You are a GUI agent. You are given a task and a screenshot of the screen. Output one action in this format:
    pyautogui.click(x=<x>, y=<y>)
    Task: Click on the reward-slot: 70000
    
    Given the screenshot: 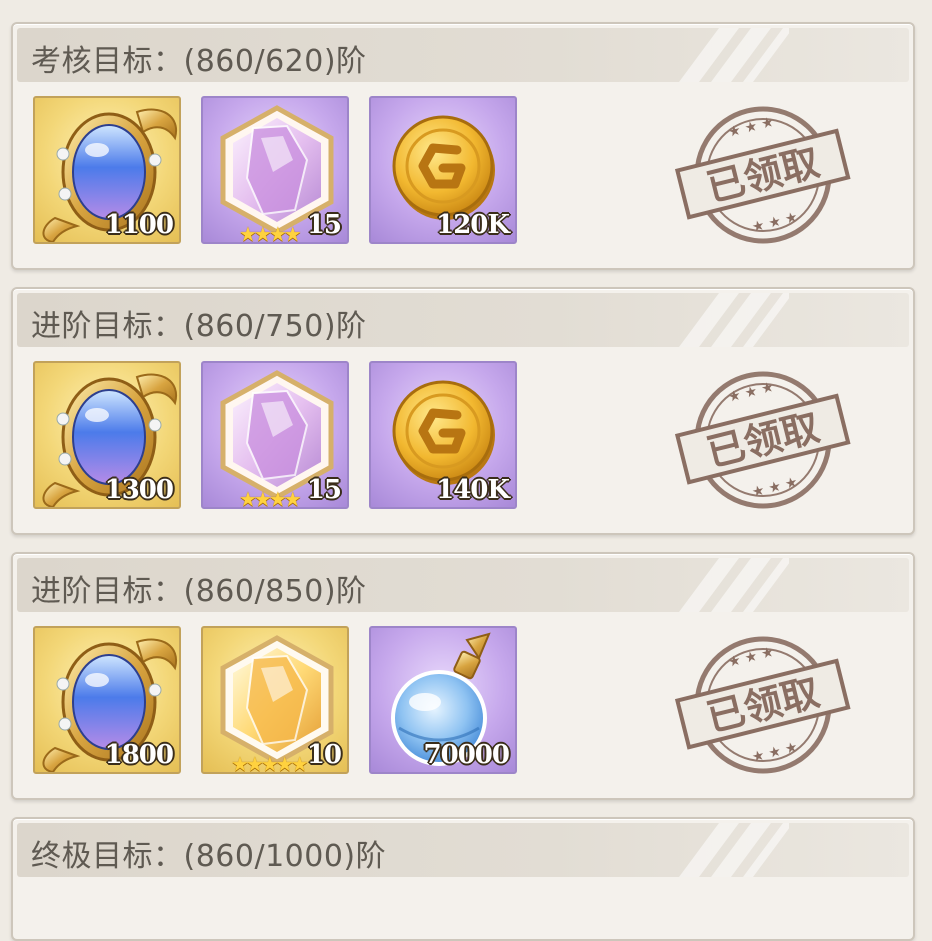 What is the action you would take?
    pyautogui.click(x=443, y=700)
    